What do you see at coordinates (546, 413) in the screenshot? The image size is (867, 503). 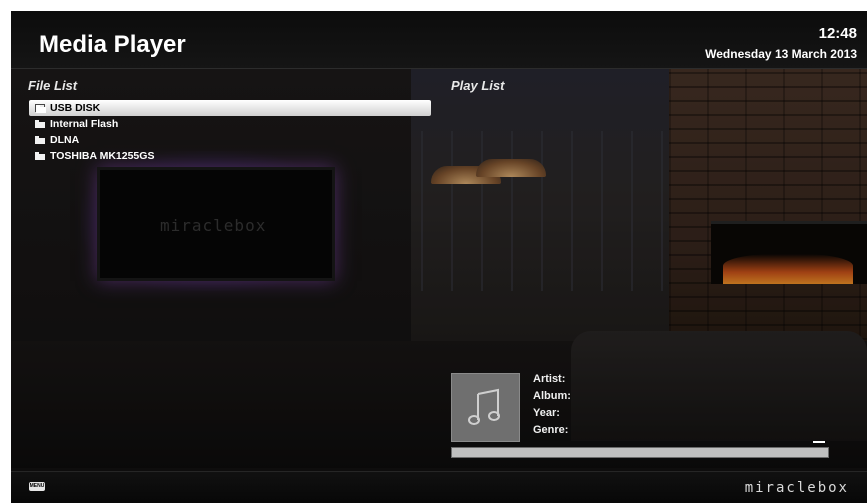 I see `year-label: Year:` at bounding box center [546, 413].